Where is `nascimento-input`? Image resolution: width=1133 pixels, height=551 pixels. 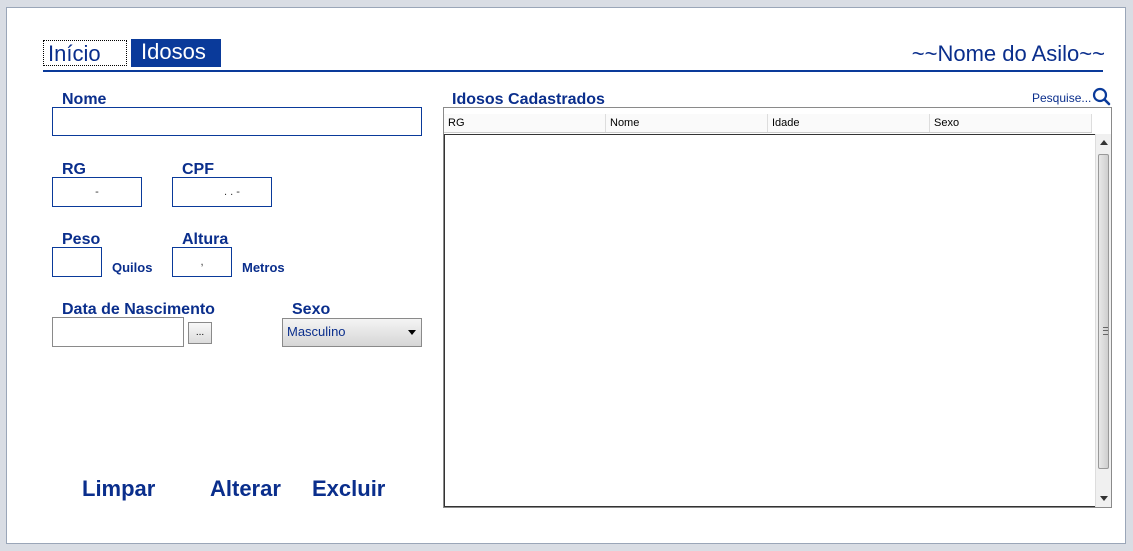
nascimento-input is located at coordinates (118, 332).